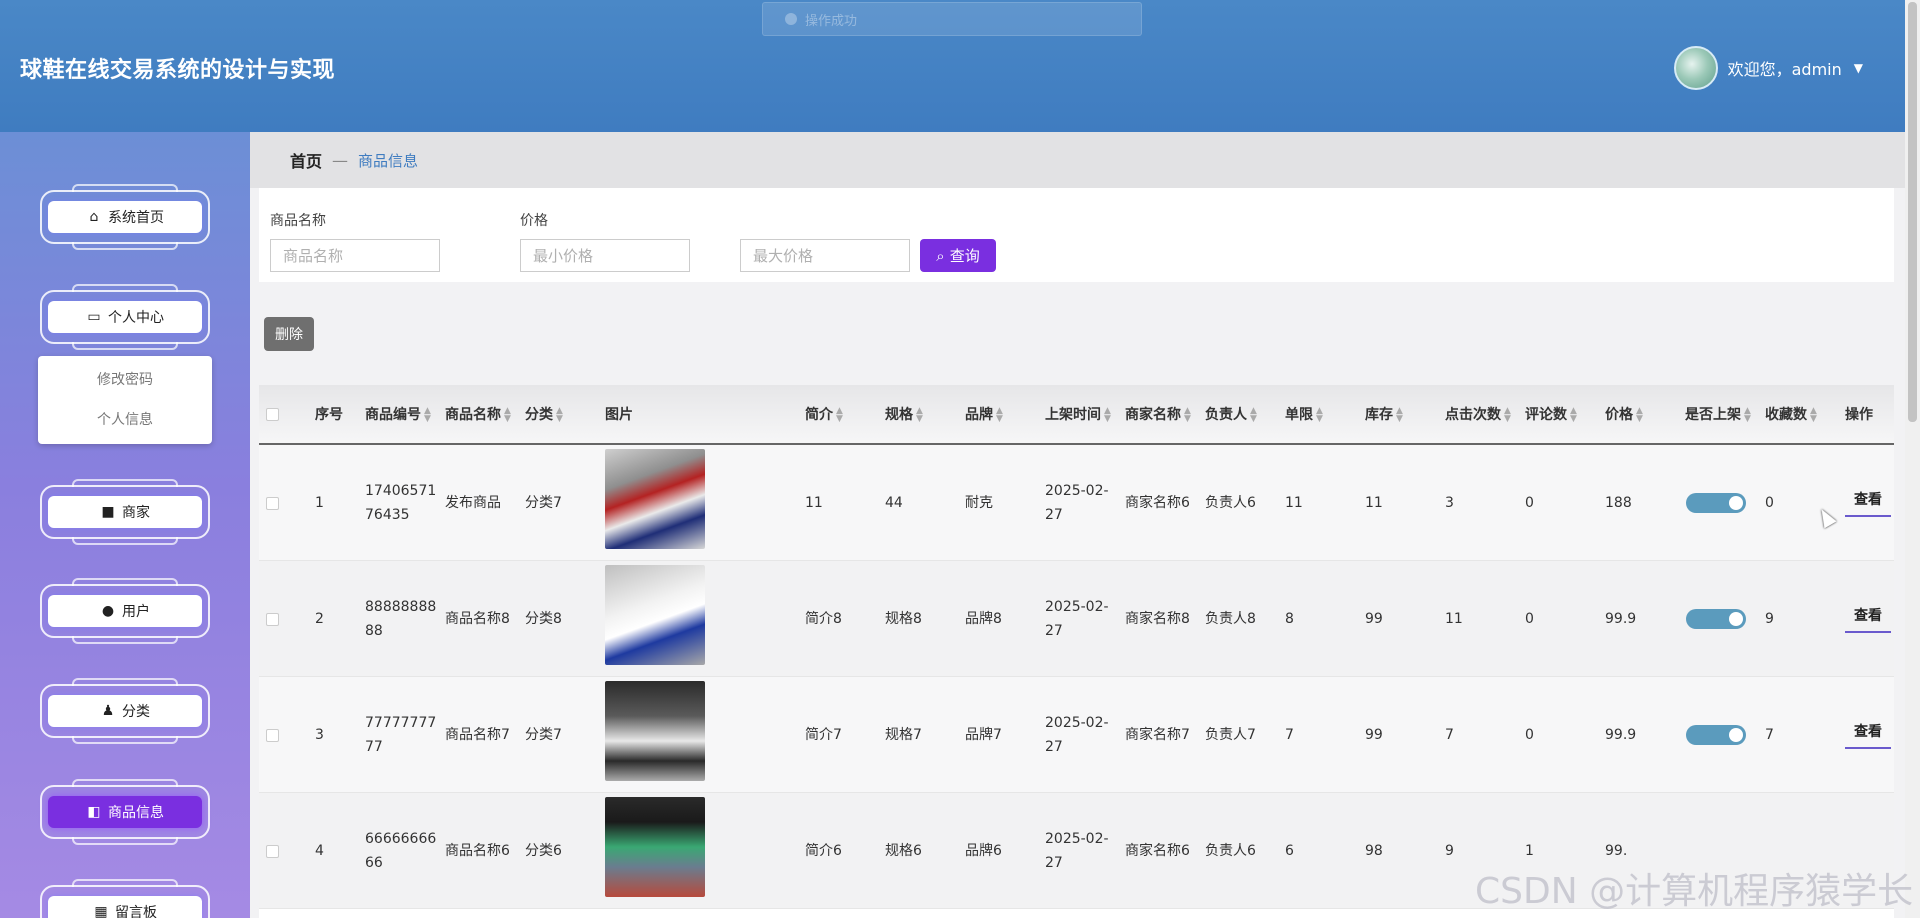 Image resolution: width=1920 pixels, height=918 pixels. Describe the element at coordinates (401, 735) in the screenshot. I see `cell-code: 7777777777` at that location.